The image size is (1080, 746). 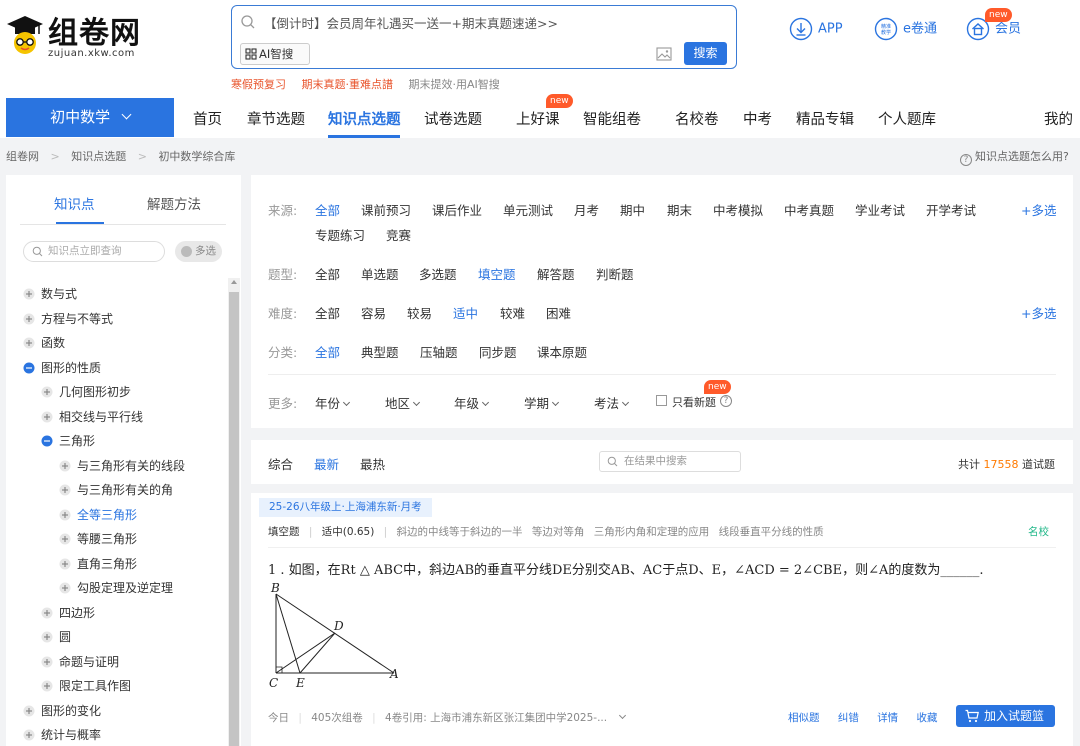 What do you see at coordinates (664, 54) in the screenshot?
I see `image-search-icon` at bounding box center [664, 54].